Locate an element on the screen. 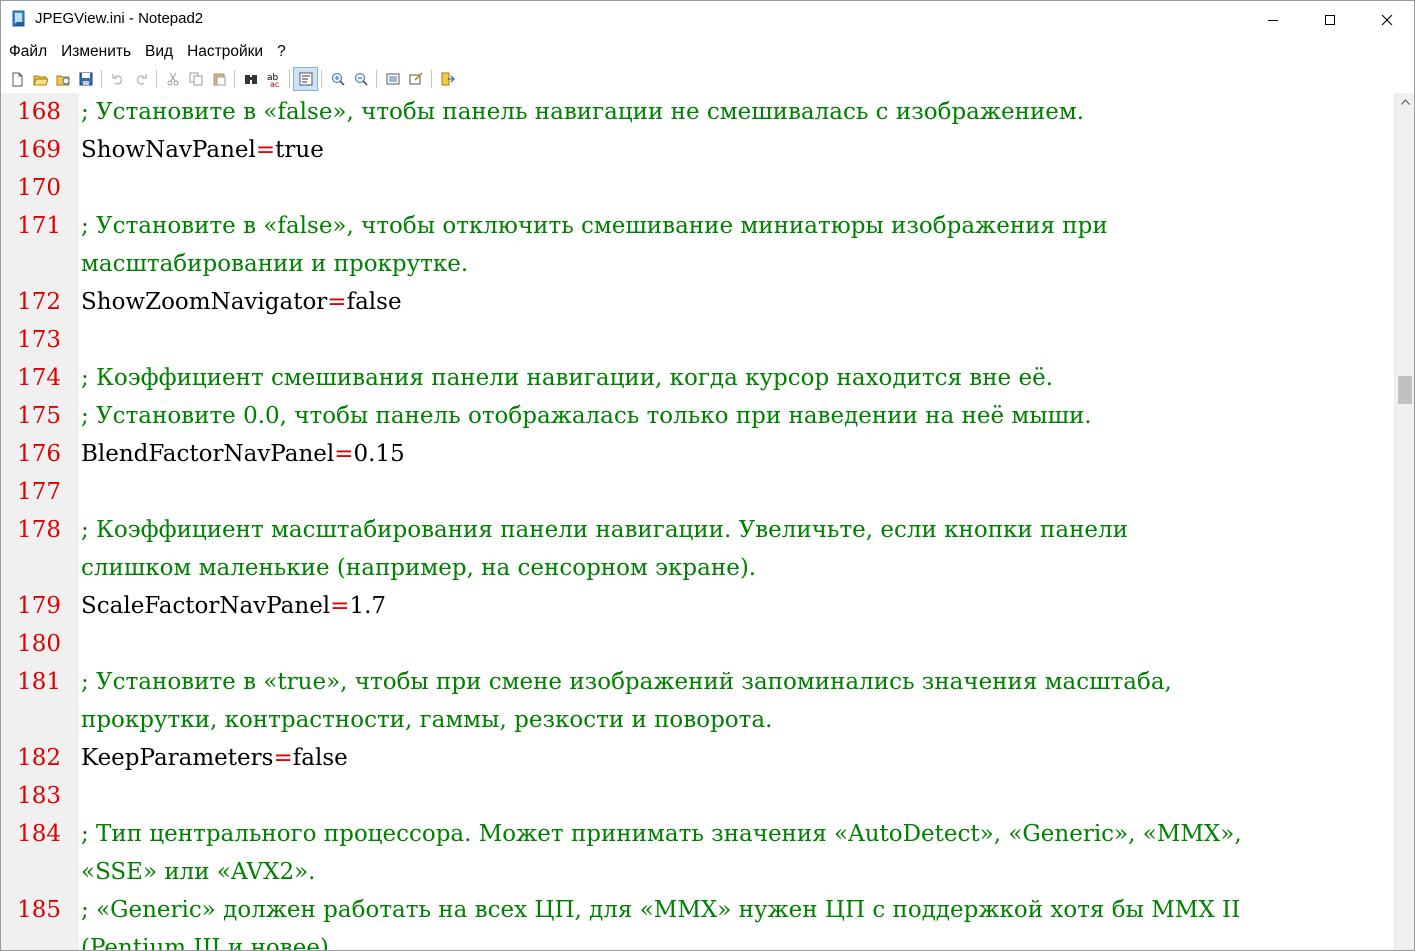 This screenshot has width=1415, height=951. copy-button is located at coordinates (195, 79).